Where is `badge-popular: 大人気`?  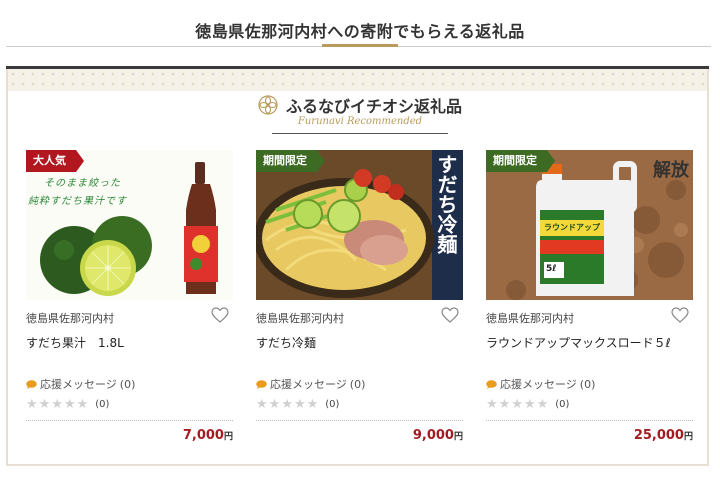
badge-popular: 大人気 is located at coordinates (55, 161).